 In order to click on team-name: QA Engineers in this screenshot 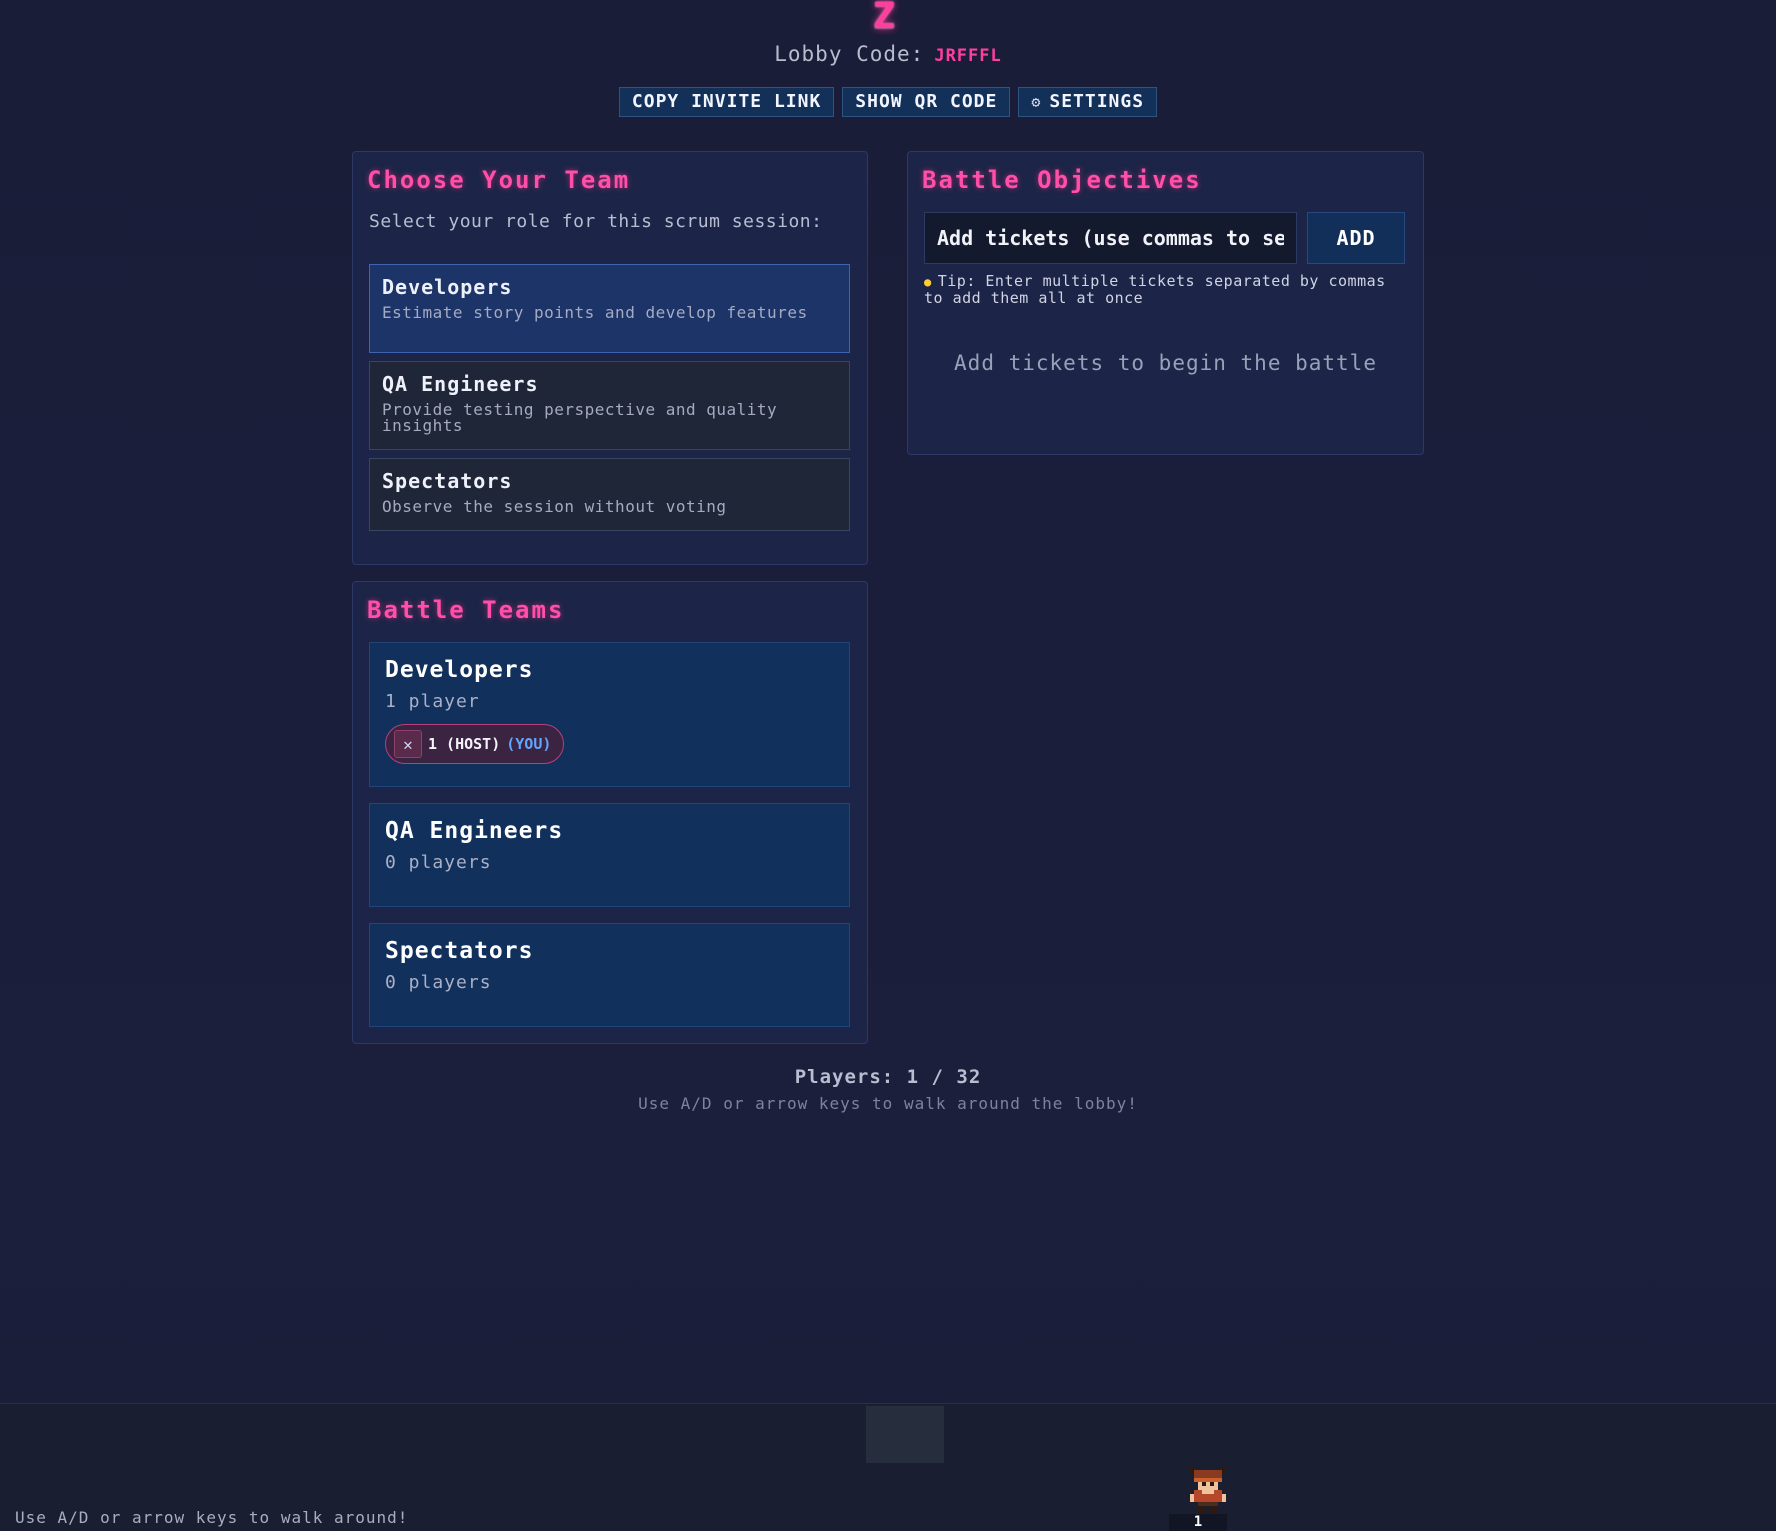, I will do `click(474, 831)`.